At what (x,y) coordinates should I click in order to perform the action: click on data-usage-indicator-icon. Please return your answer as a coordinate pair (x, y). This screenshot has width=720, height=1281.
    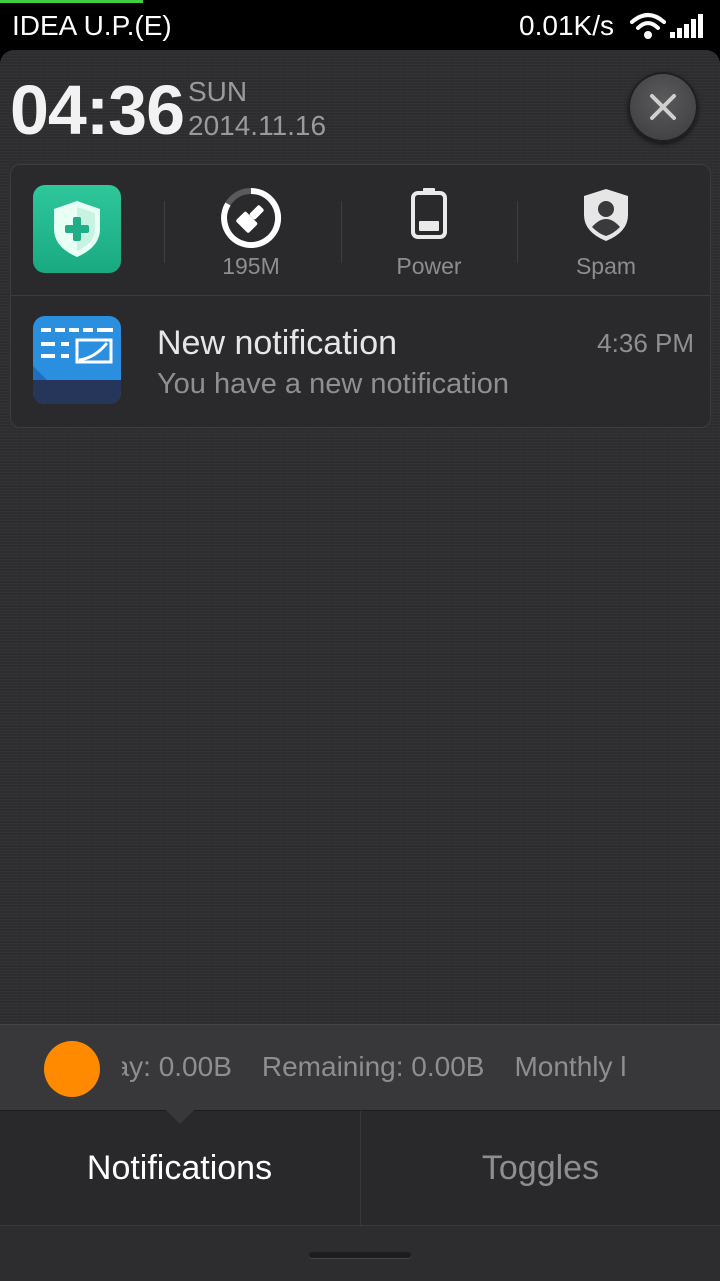
    Looking at the image, I should click on (72, 1069).